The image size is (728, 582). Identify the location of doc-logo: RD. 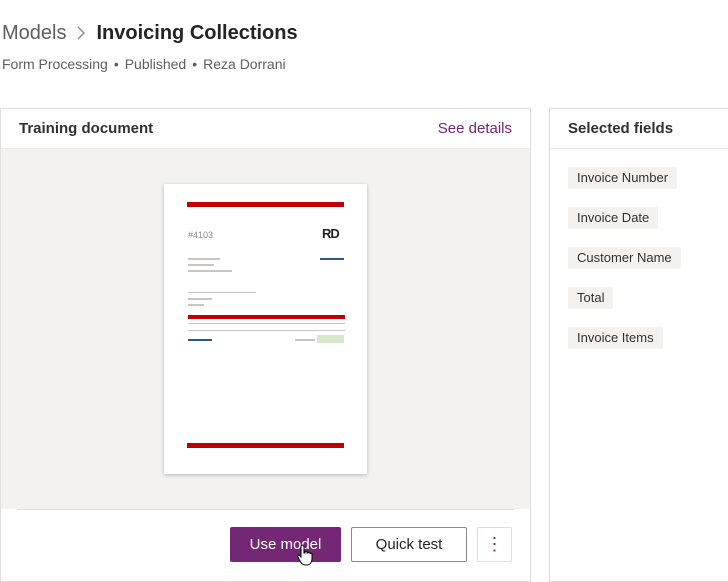
(331, 233).